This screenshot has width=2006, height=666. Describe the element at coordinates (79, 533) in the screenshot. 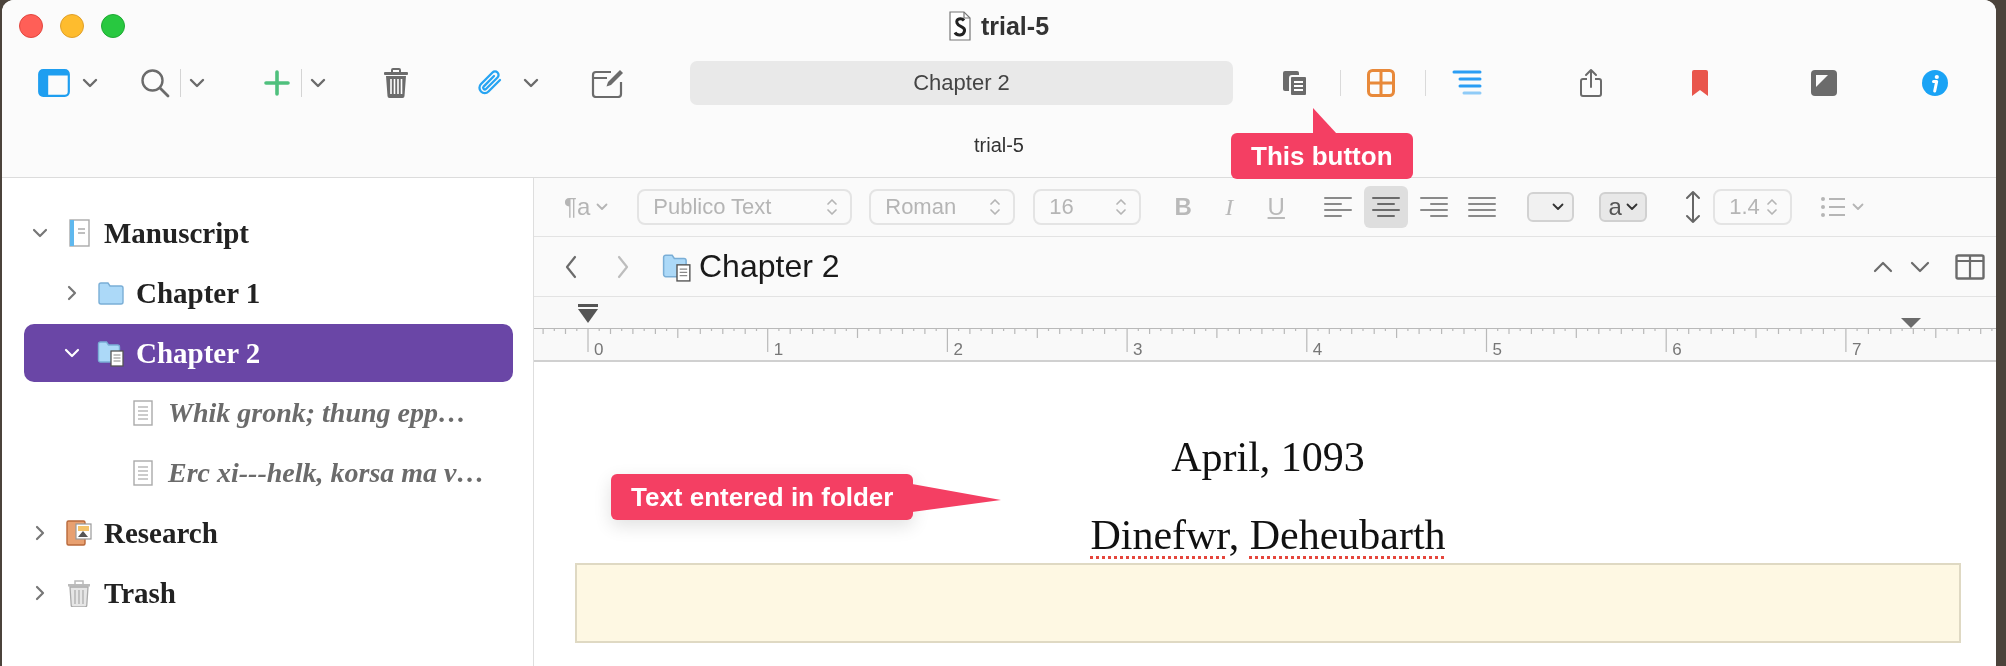

I see `book-with-picture-icon` at that location.